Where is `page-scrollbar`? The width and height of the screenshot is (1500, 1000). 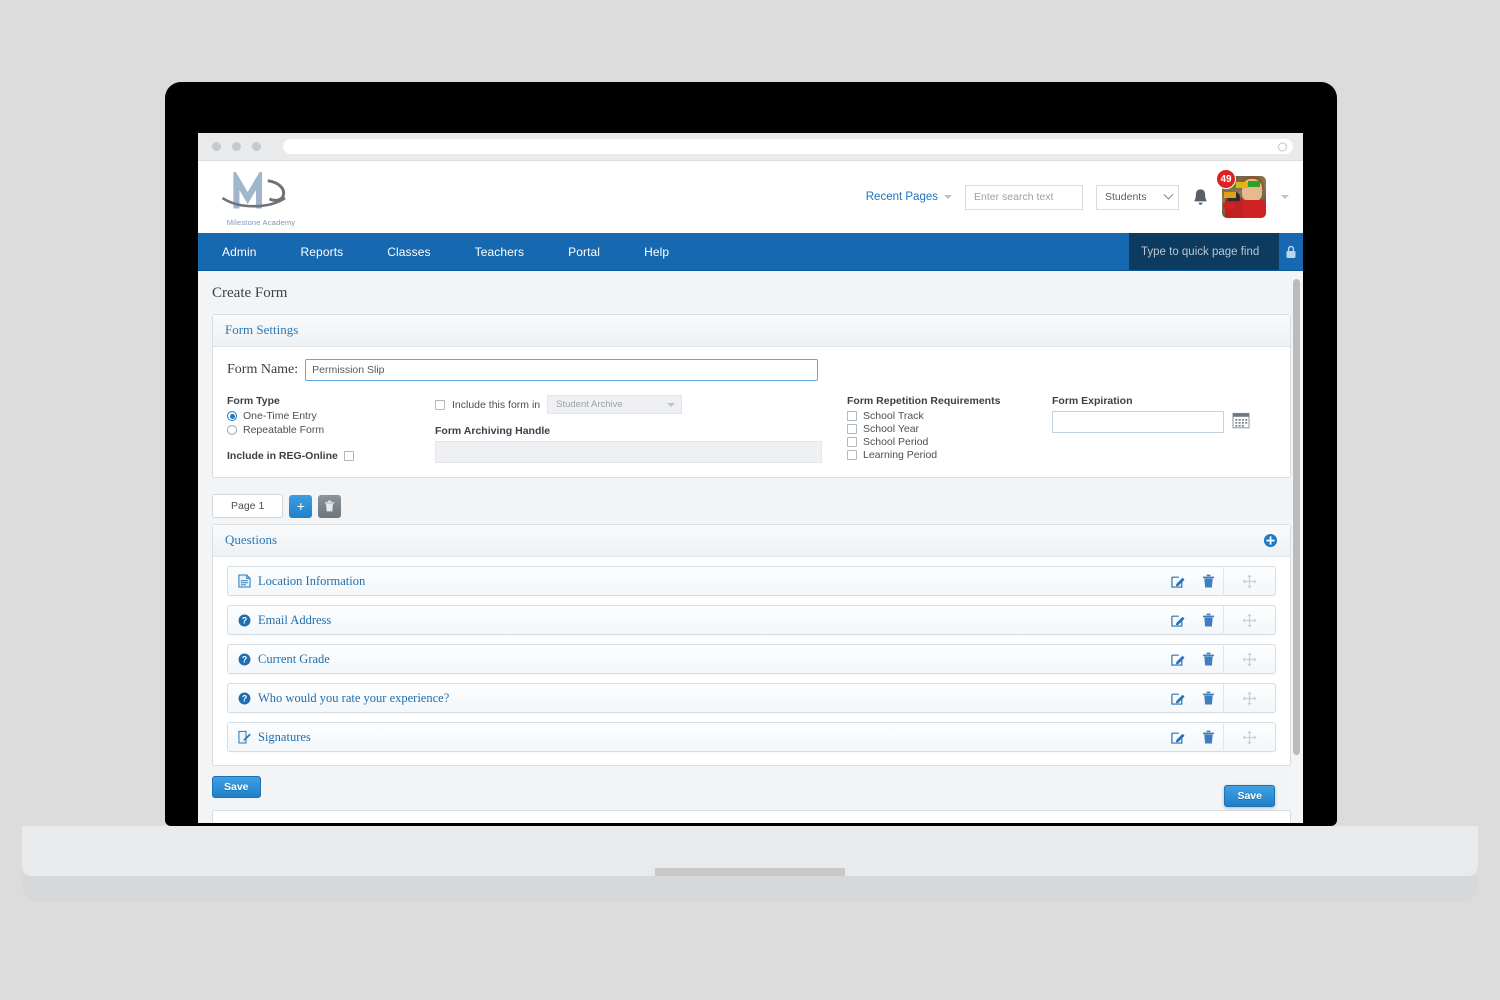 page-scrollbar is located at coordinates (1296, 547).